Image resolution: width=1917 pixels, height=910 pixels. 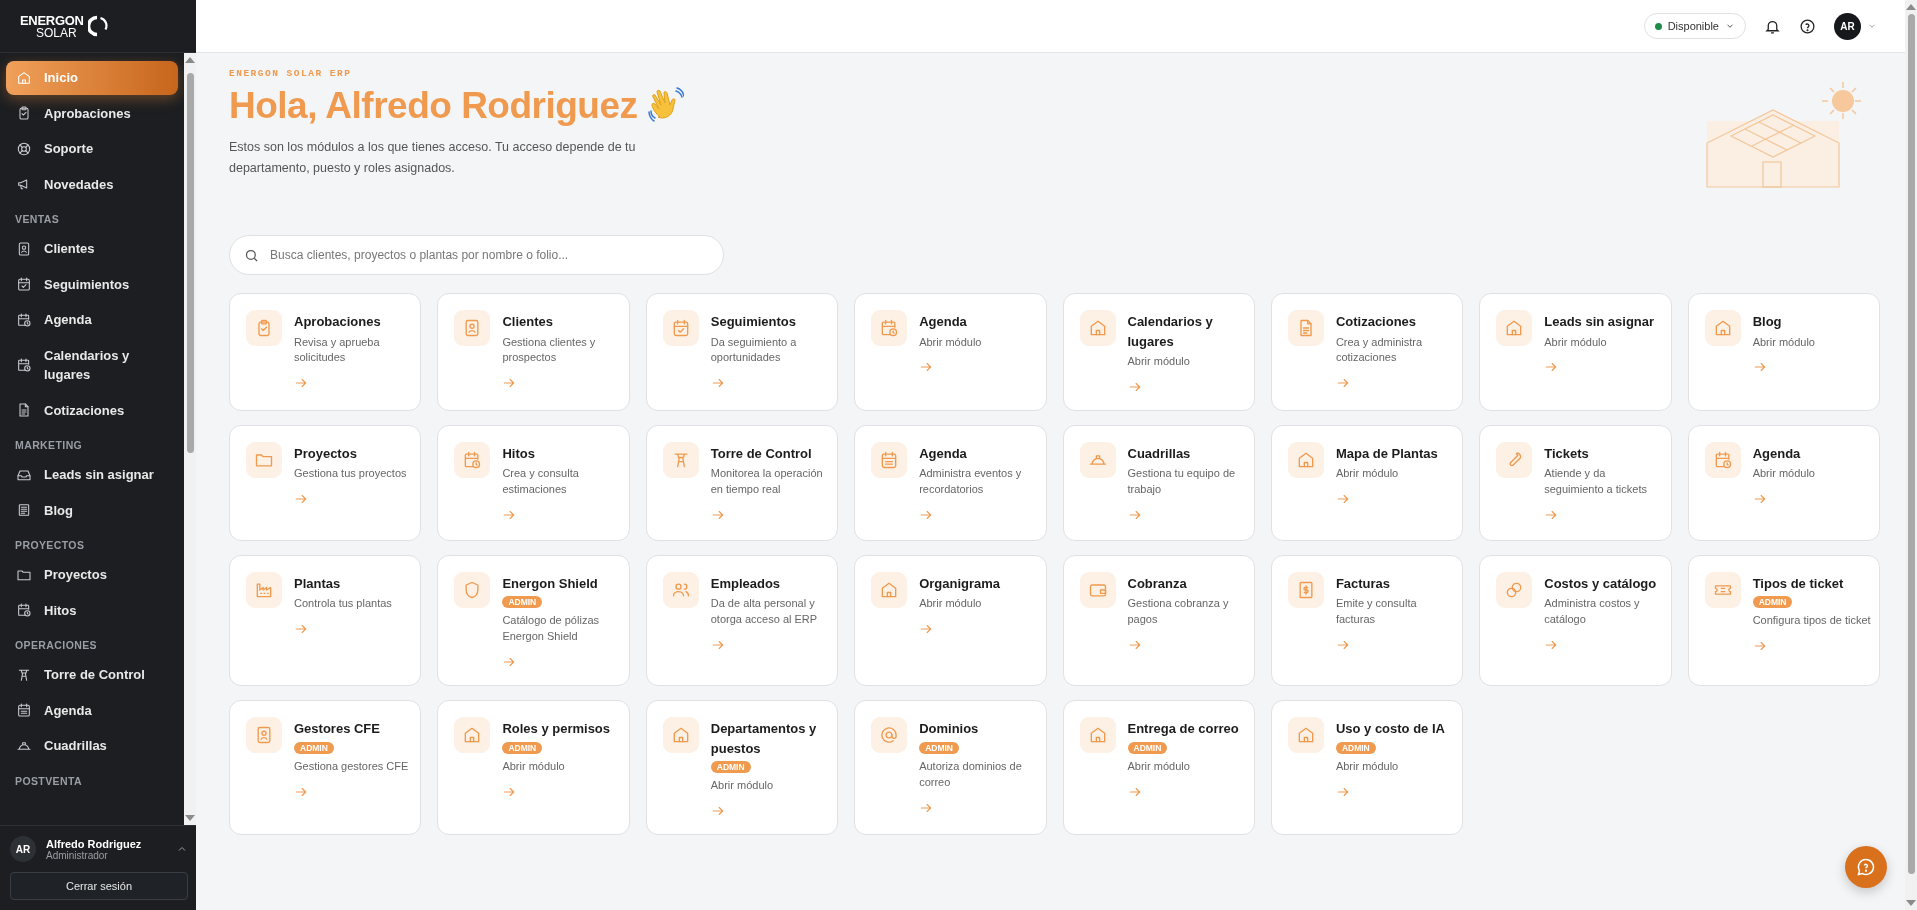 I want to click on module-card: Plantas Controla tus plantas, so click(x=325, y=620).